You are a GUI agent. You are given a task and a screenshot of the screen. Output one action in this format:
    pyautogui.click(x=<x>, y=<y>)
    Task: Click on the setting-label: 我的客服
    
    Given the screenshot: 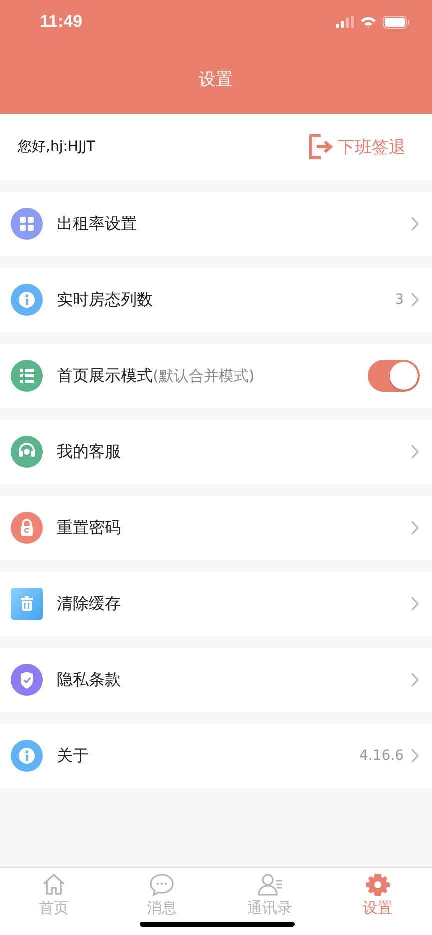 What is the action you would take?
    pyautogui.click(x=89, y=452)
    